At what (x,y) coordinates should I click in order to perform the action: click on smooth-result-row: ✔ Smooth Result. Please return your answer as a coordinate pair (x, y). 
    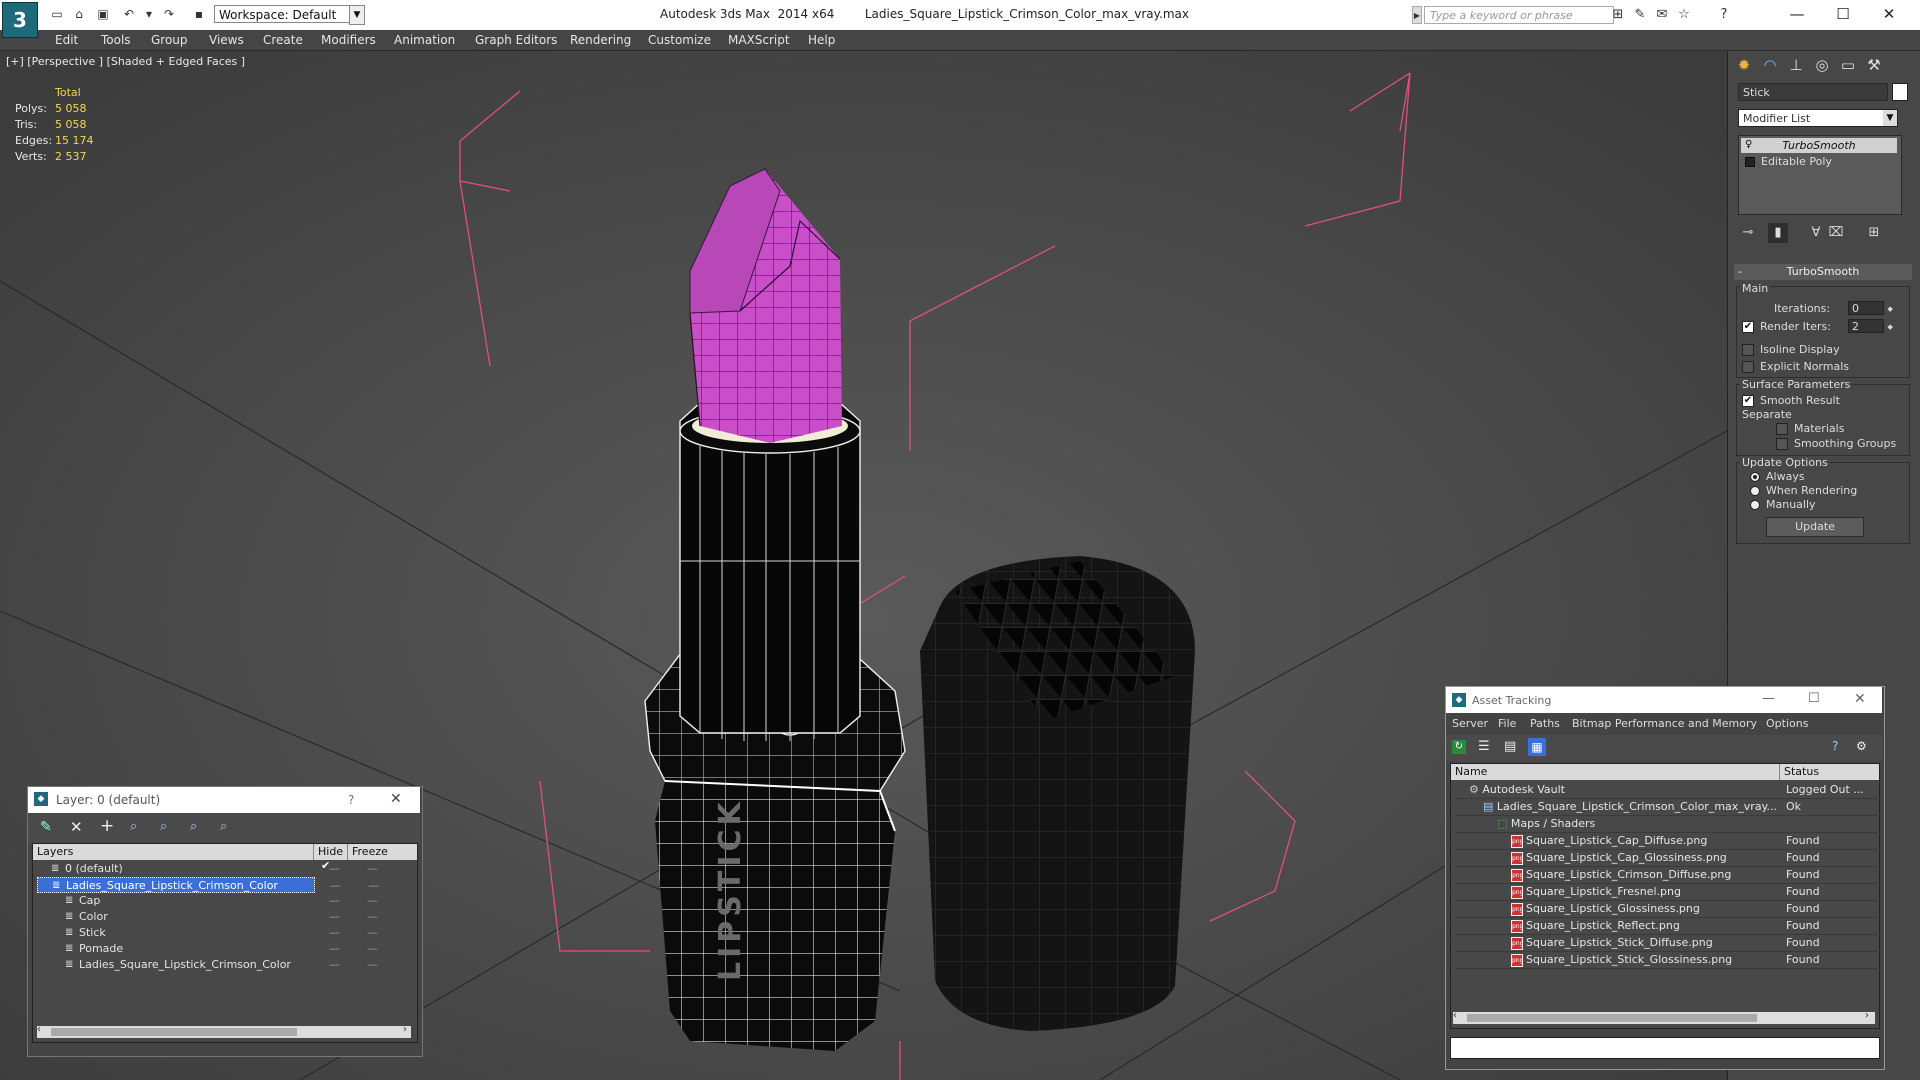
    Looking at the image, I should click on (1791, 400).